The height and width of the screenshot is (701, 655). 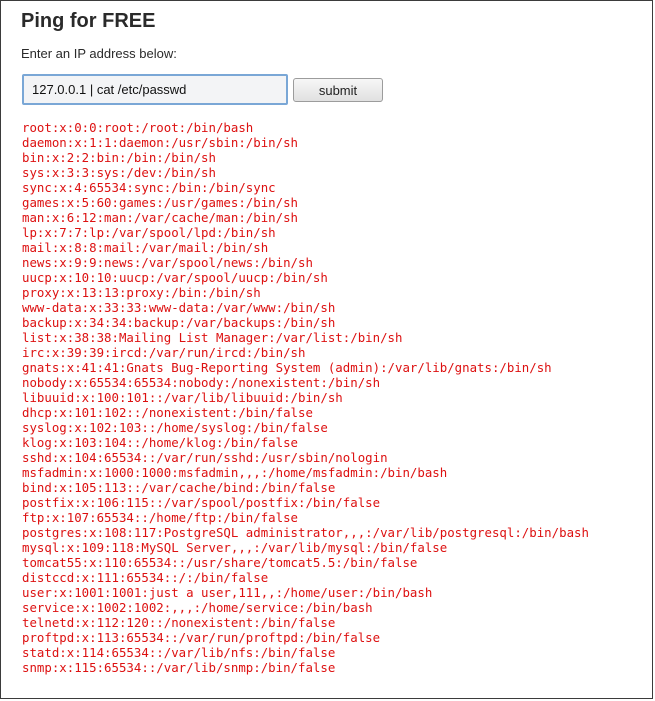 I want to click on output-line: klog:x:103:104::/home/klog:/bin/false, so click(x=160, y=442).